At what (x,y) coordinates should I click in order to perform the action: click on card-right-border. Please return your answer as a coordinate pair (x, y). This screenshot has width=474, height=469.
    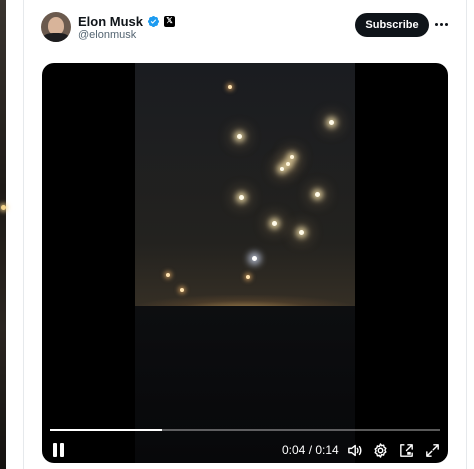
    Looking at the image, I should click on (466, 234).